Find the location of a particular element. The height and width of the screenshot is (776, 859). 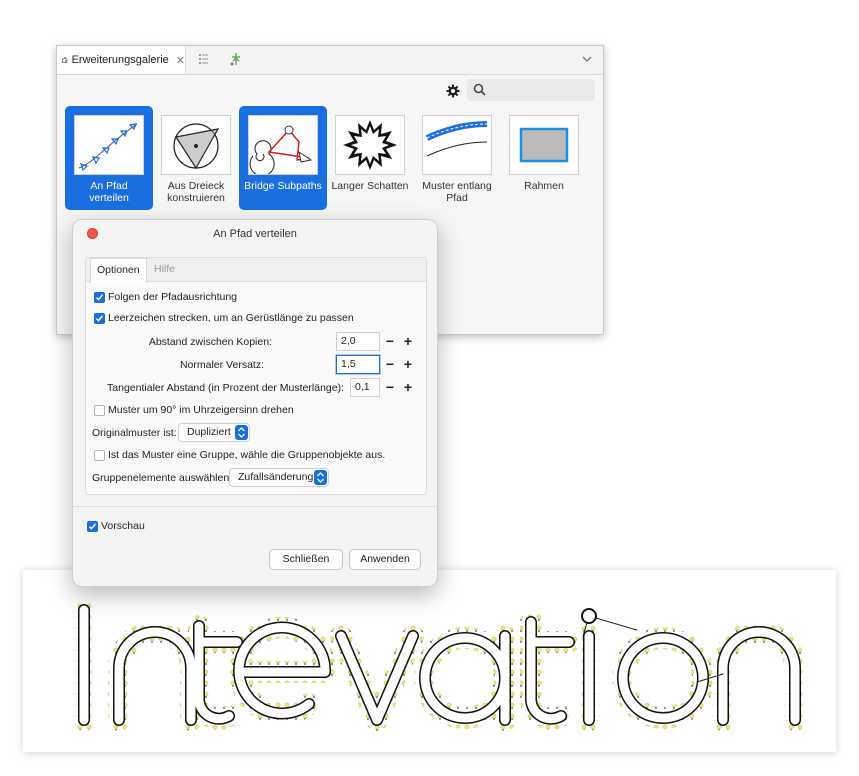

label-line-1: An Pfad is located at coordinates (109, 186).